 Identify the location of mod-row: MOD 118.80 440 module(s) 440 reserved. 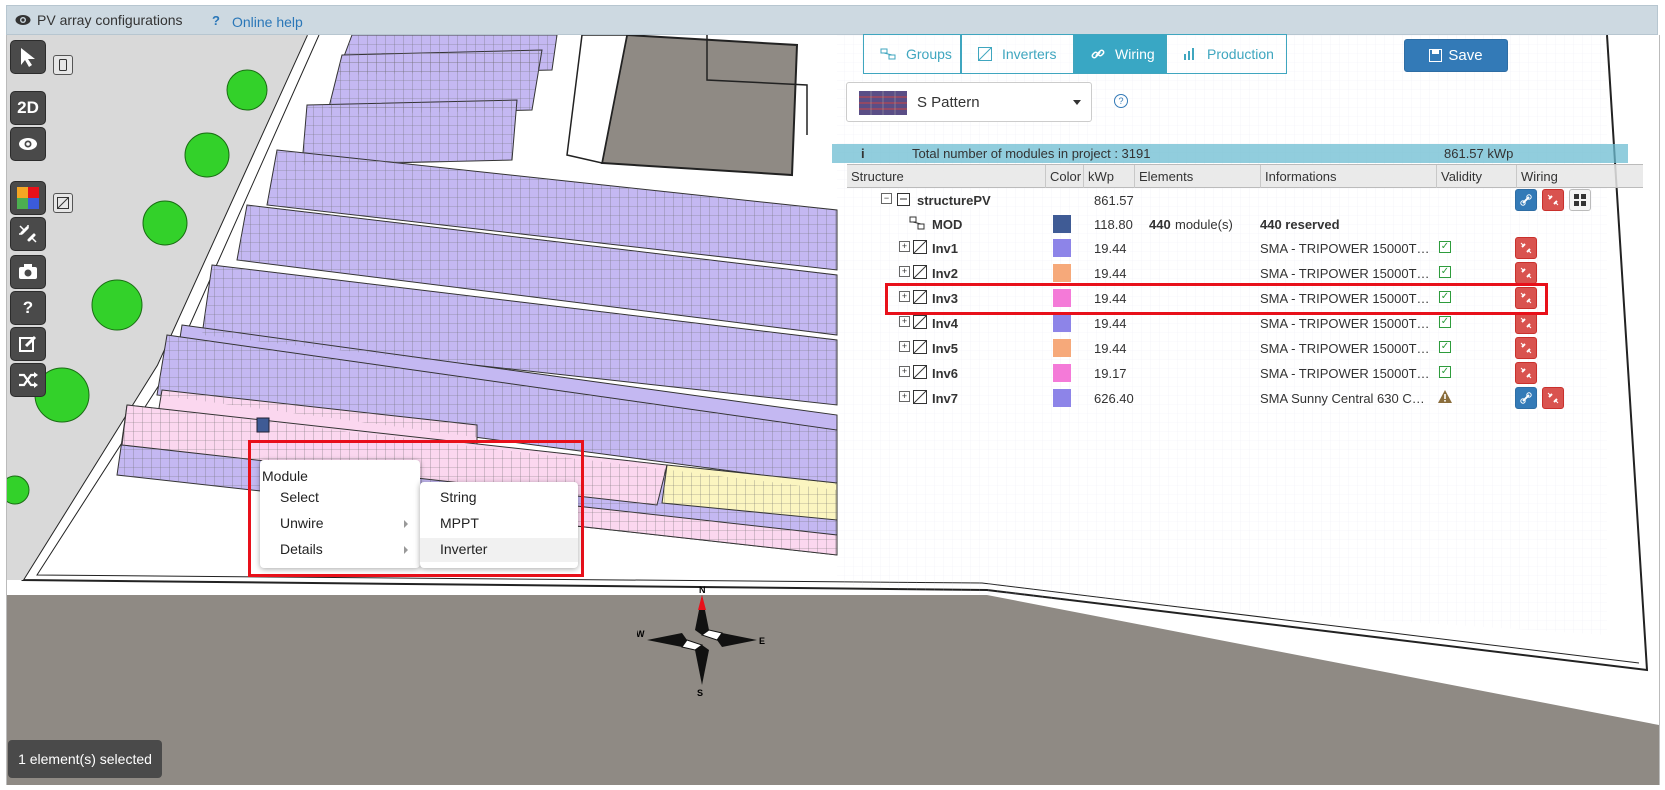
(1245, 224).